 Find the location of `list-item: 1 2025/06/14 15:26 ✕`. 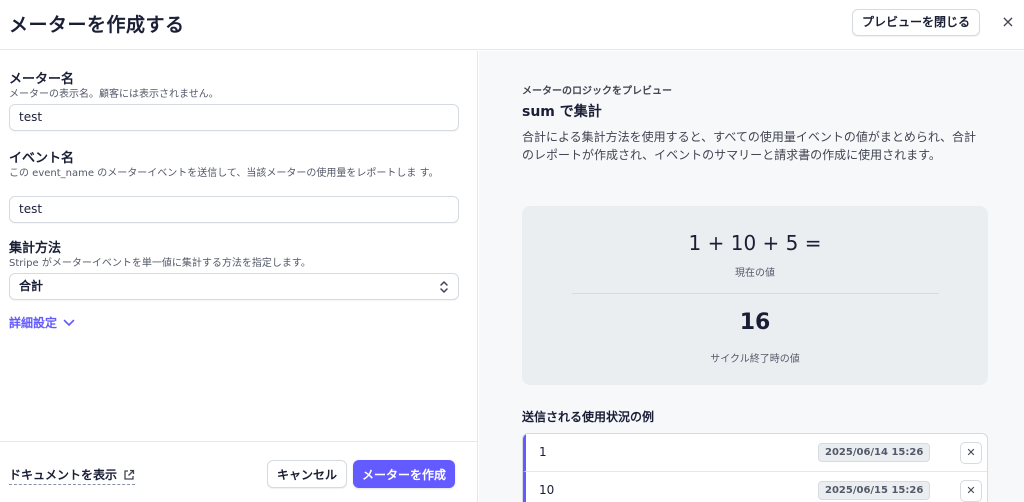

list-item: 1 2025/06/14 15:26 ✕ is located at coordinates (755, 453).